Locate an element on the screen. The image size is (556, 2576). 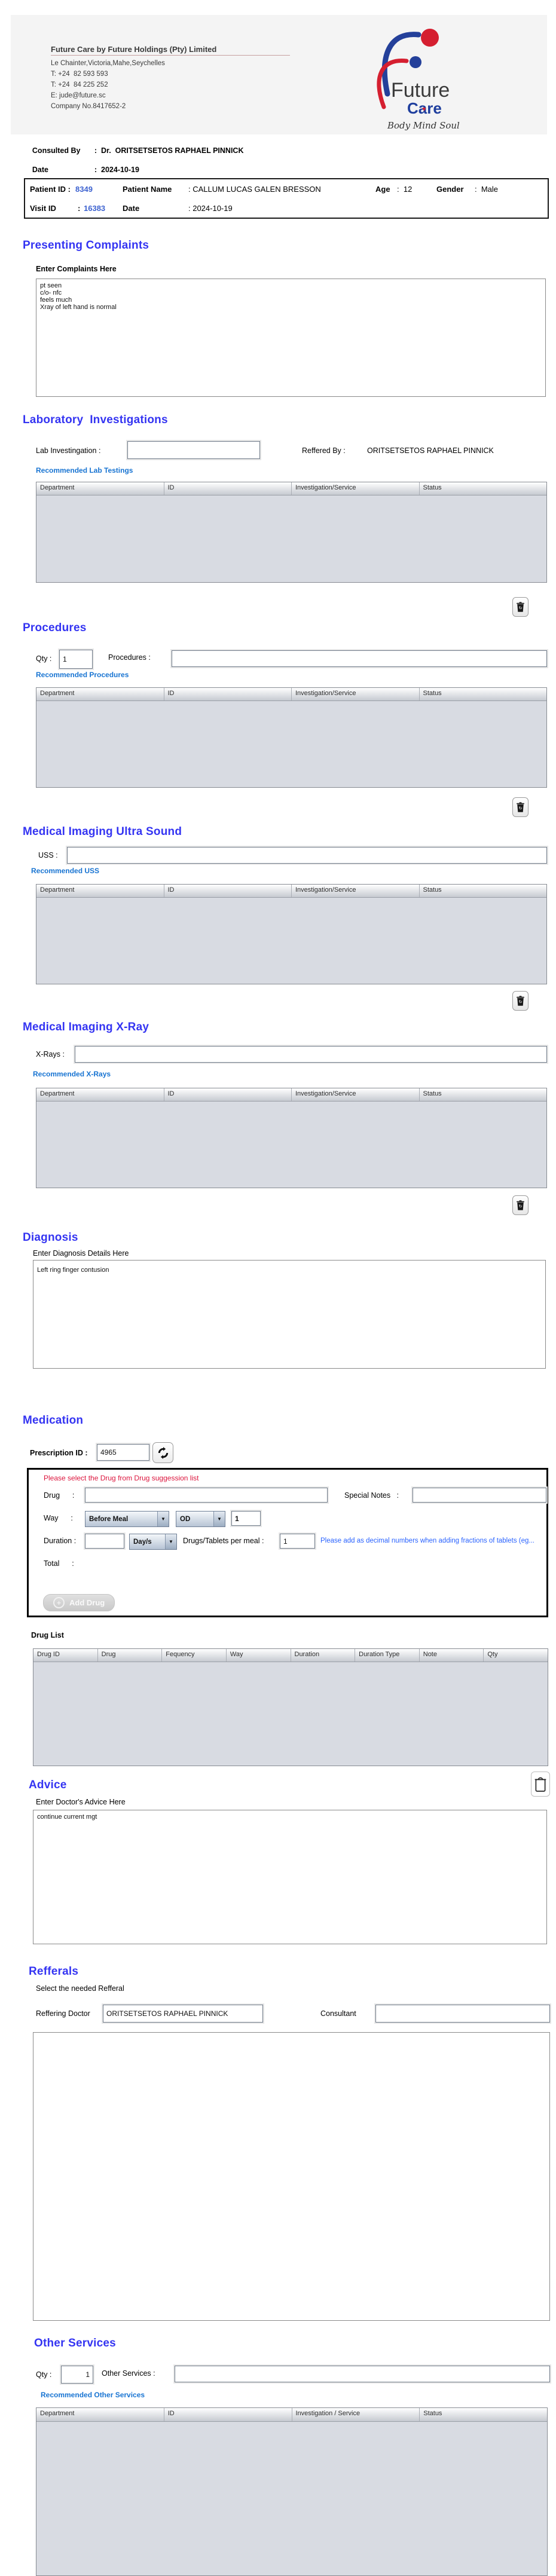
way-qty-input is located at coordinates (246, 1518).